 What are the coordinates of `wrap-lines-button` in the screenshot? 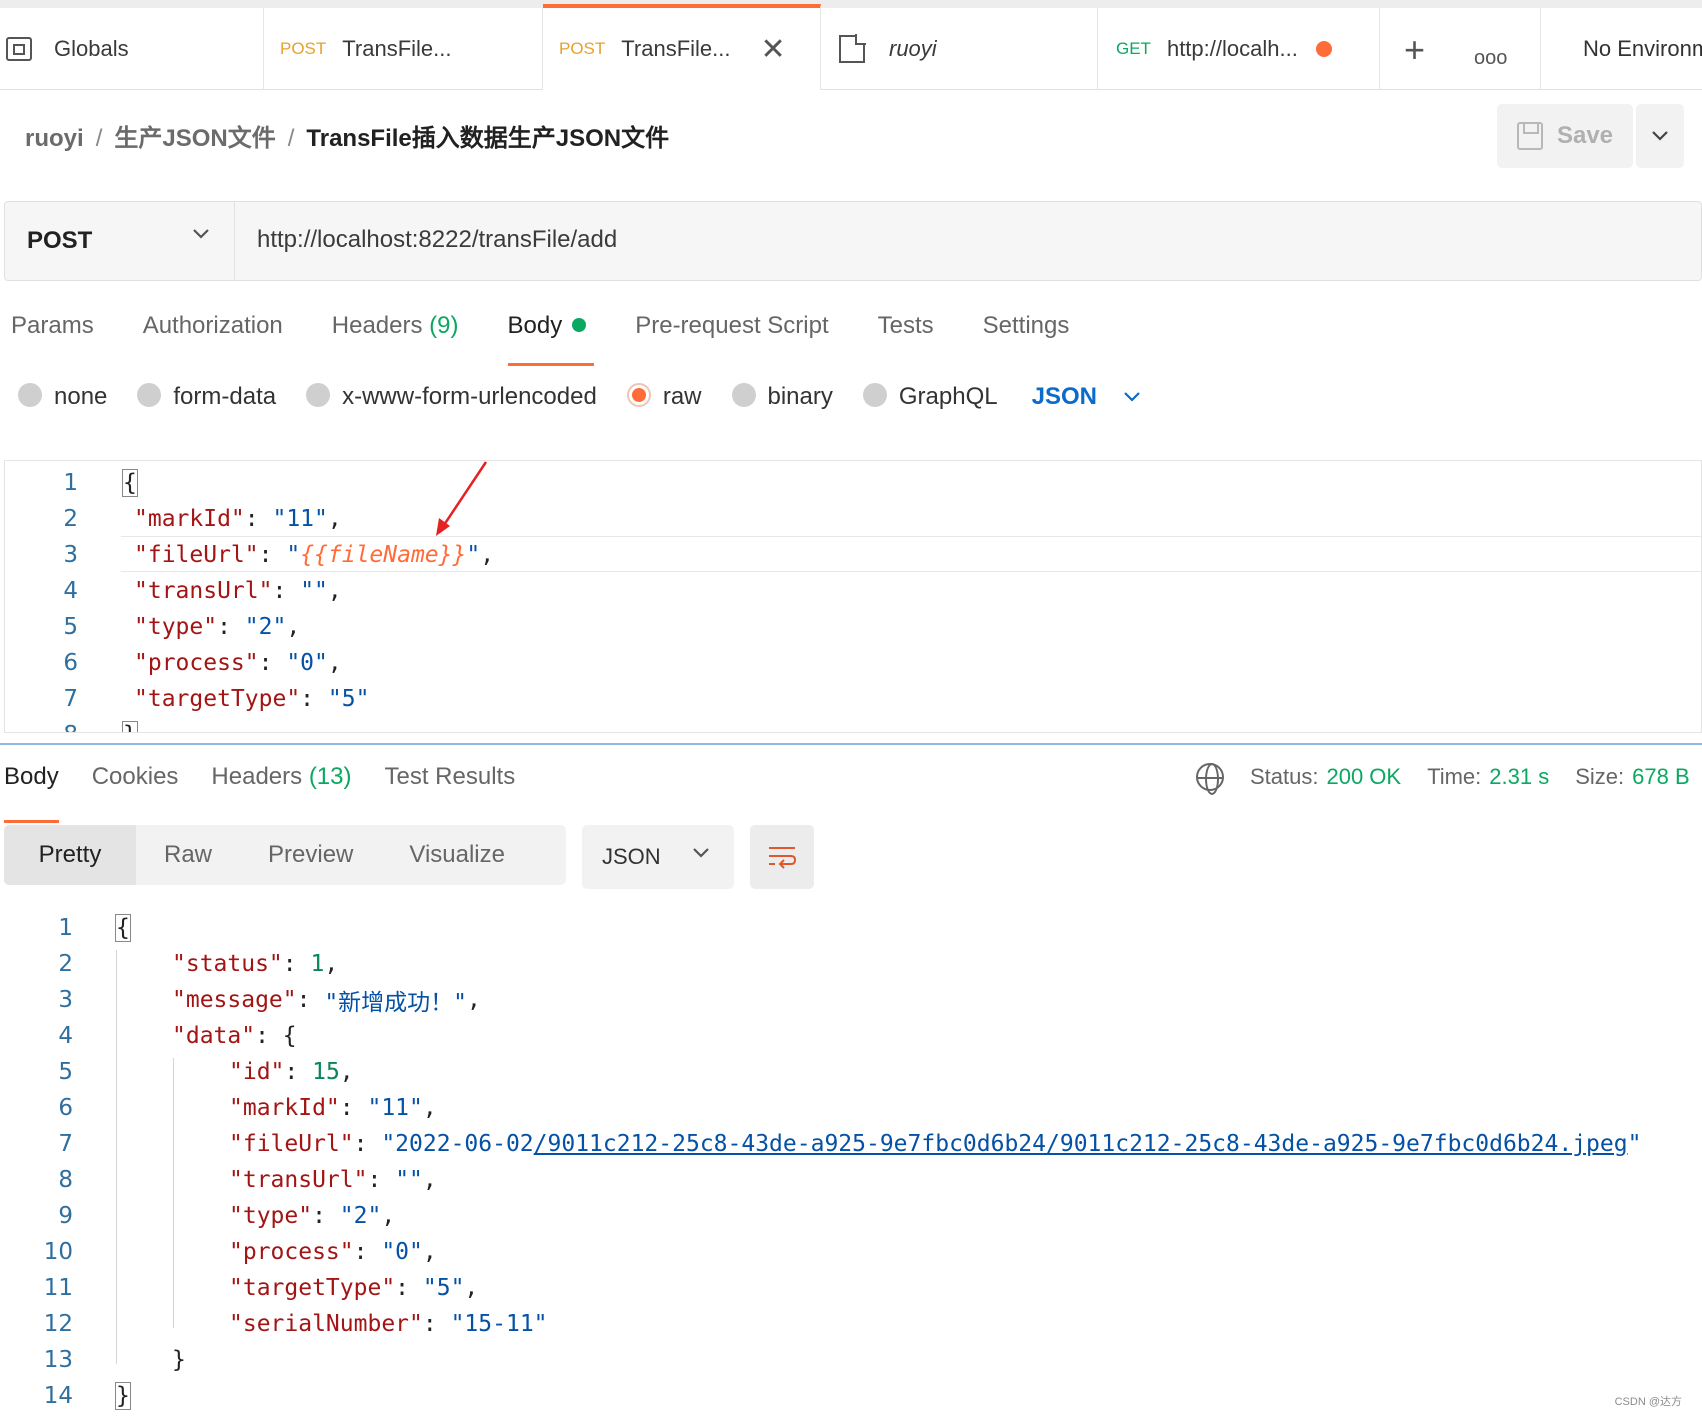 It's located at (782, 857).